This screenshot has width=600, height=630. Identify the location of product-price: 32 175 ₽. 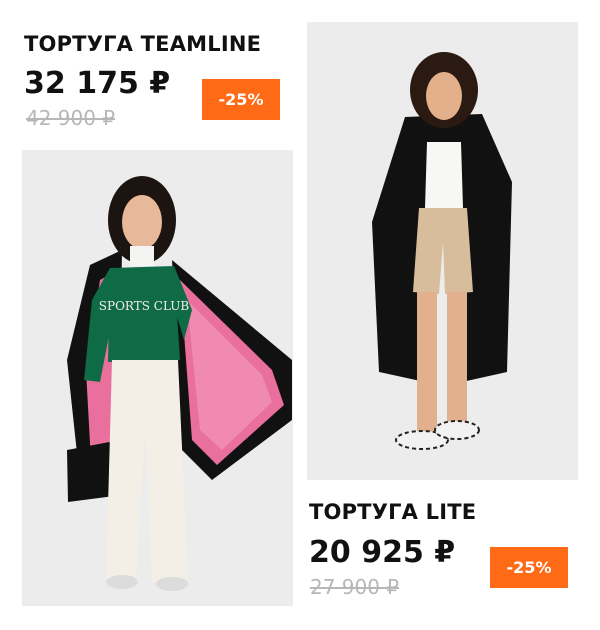
(97, 83).